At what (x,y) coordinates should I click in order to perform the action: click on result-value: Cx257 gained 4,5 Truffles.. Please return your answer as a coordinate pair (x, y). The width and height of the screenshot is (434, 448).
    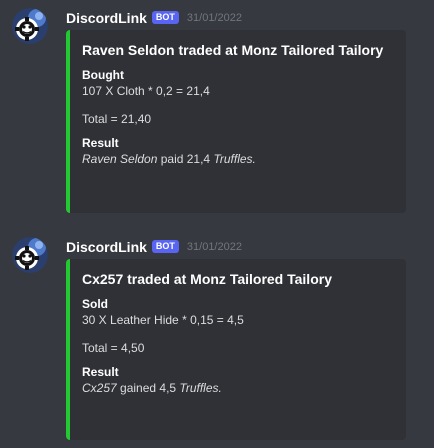
    Looking at the image, I should click on (238, 388).